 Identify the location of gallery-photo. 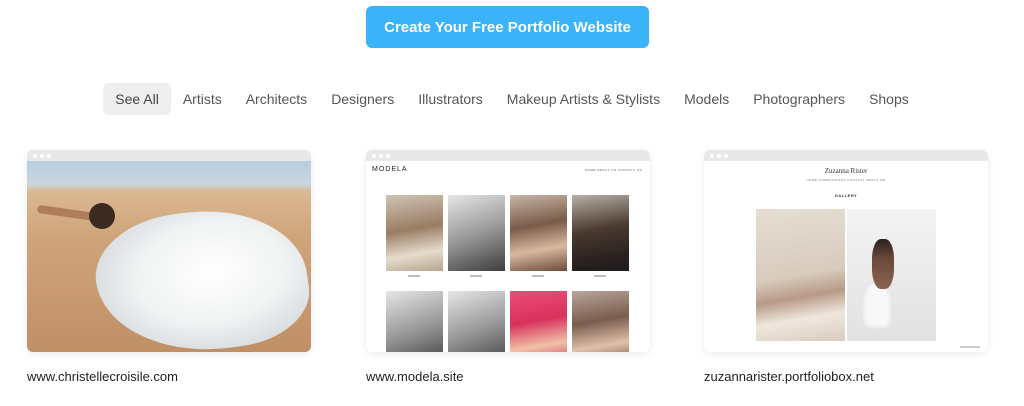
(800, 275).